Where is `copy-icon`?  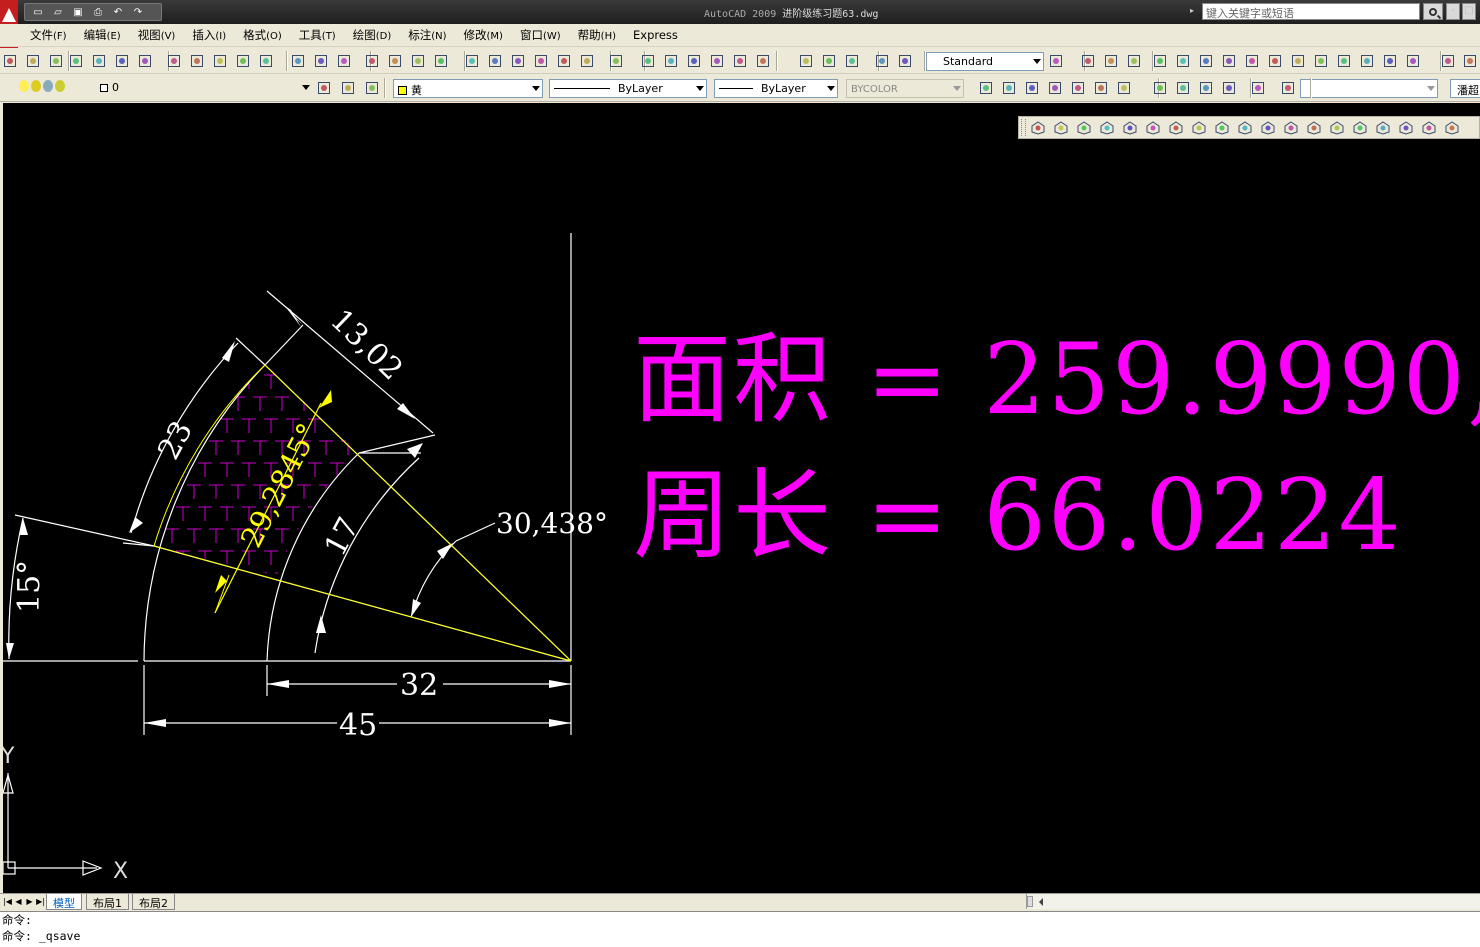 copy-icon is located at coordinates (174, 61).